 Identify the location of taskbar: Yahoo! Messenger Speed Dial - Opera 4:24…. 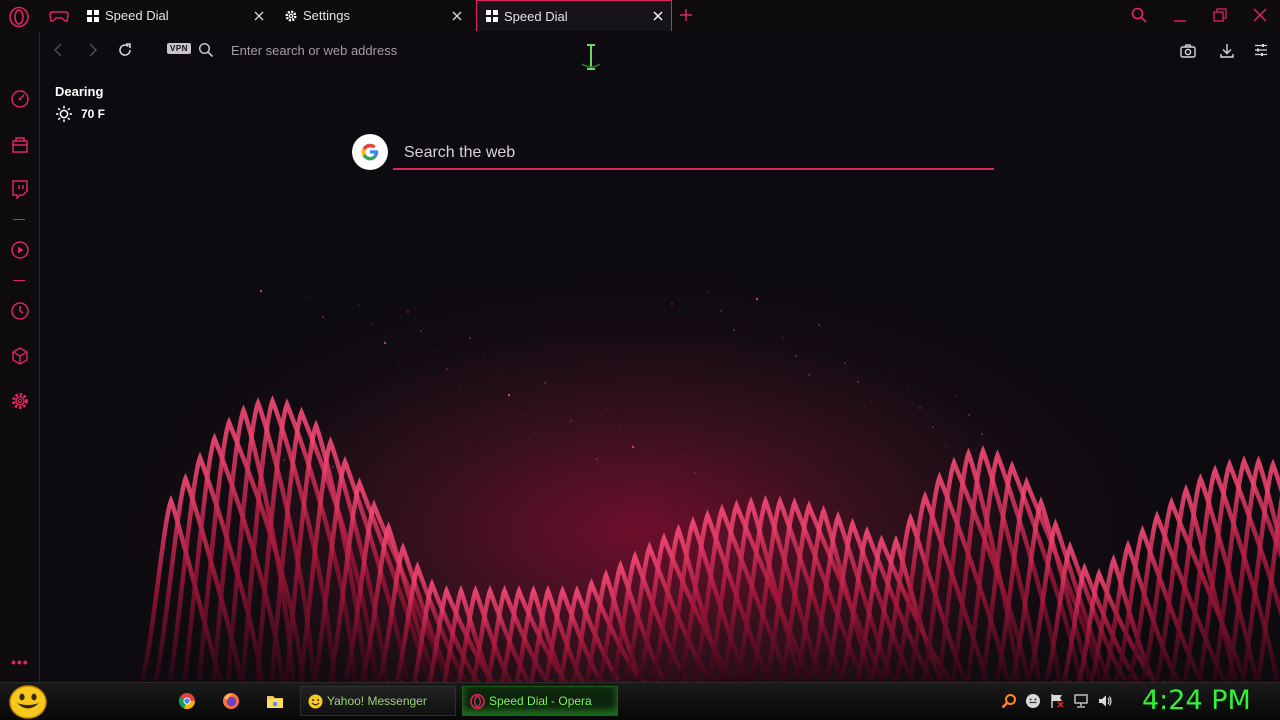
(640, 701).